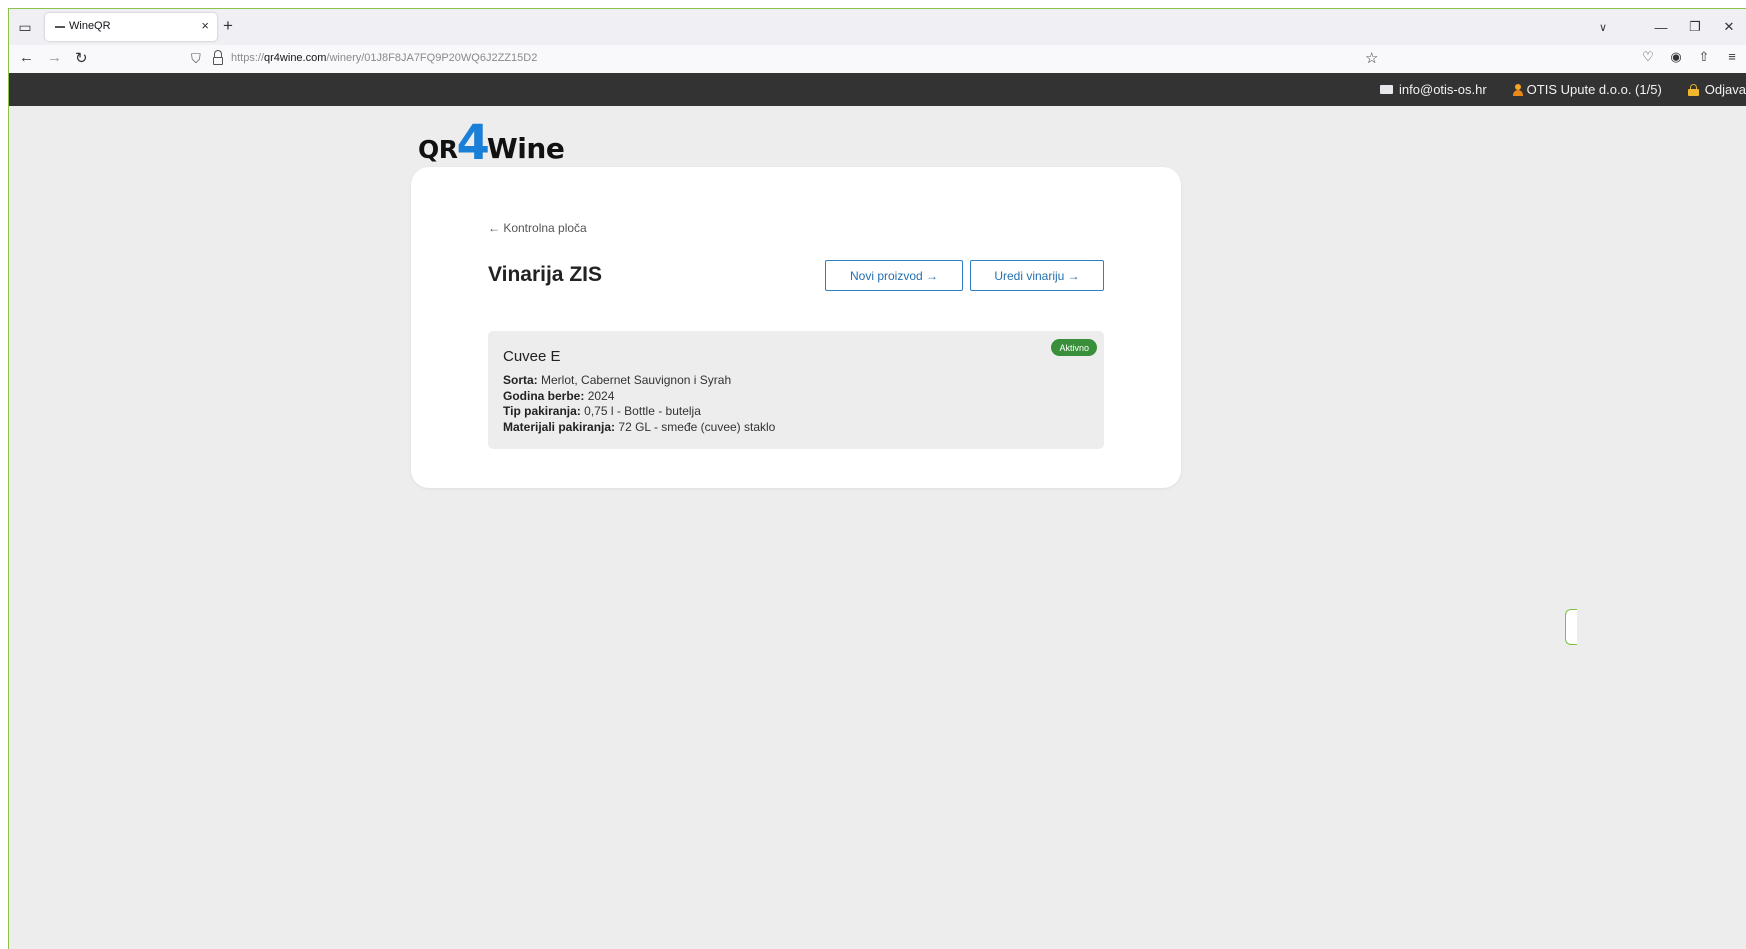 This screenshot has width=1746, height=949. I want to click on company-text: OTIS Upute d.o.o. (1/5), so click(1594, 89).